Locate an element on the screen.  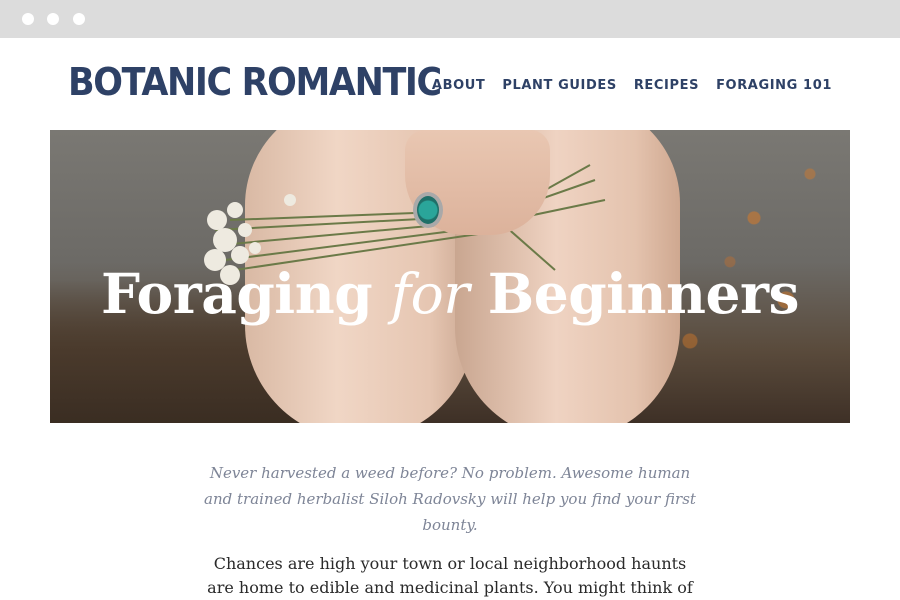
nav-item-foraging-101: FORAGING 101 is located at coordinates (774, 85).